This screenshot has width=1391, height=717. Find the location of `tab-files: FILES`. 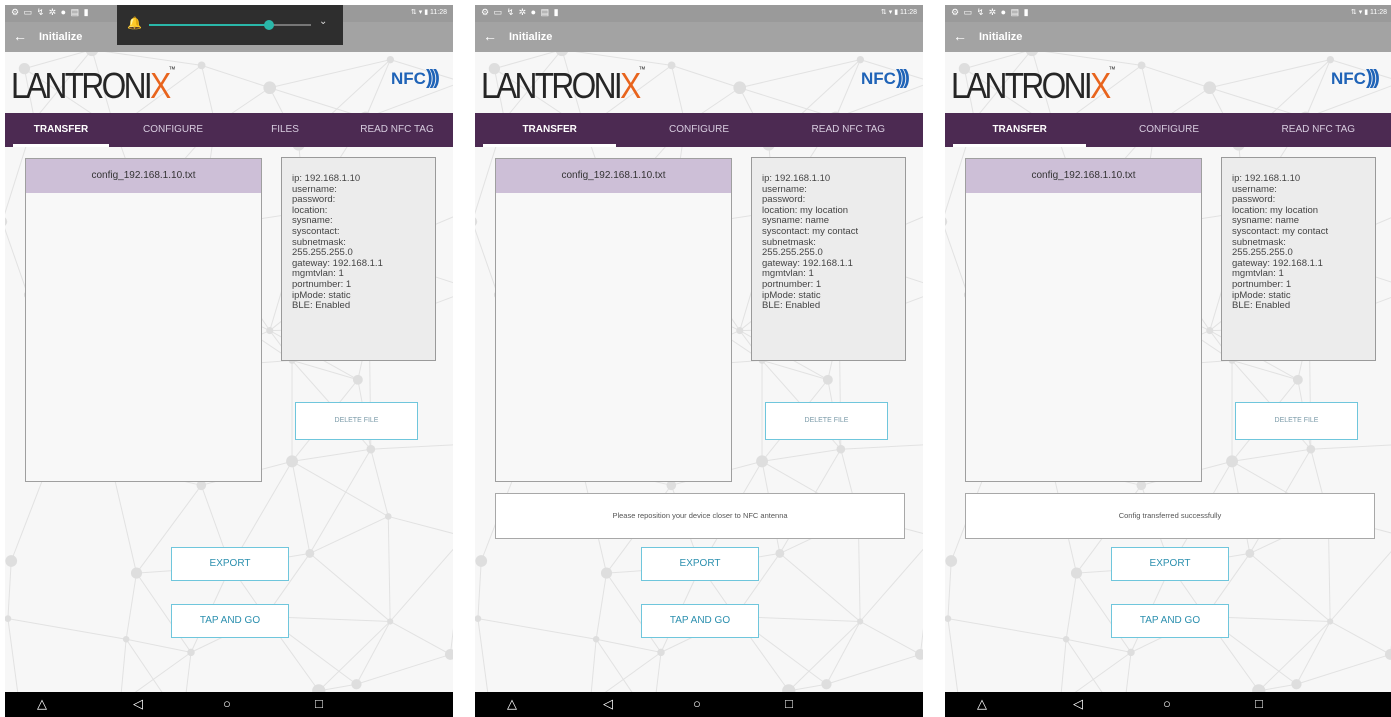

tab-files: FILES is located at coordinates (285, 130).